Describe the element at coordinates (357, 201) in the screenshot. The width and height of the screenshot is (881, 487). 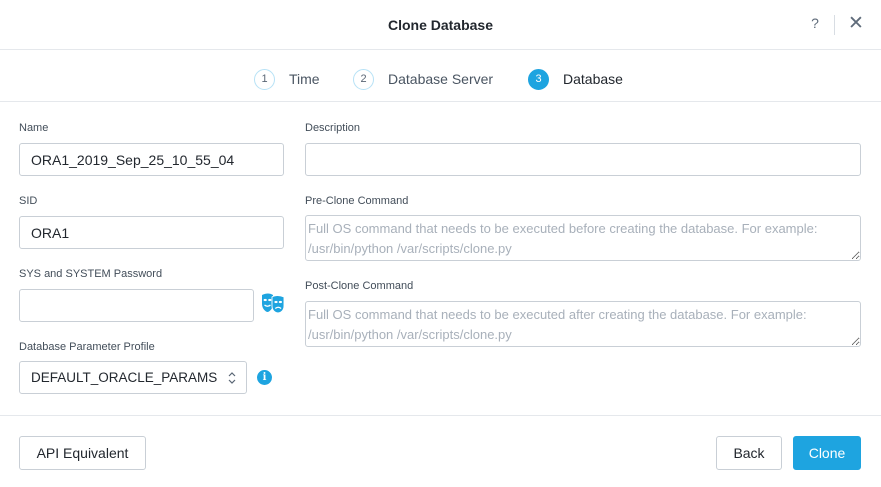
I see `pre-clone-label: Pre-Clone Command` at that location.